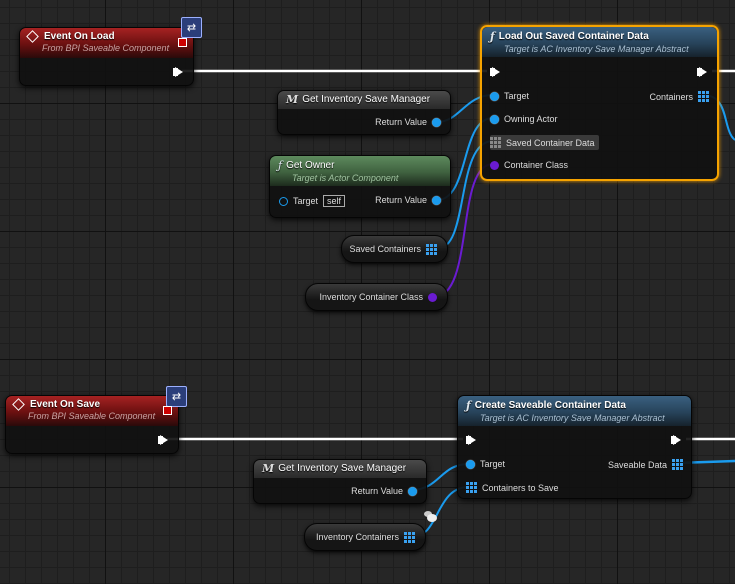  I want to click on load-func-exec-out, so click(702, 72).